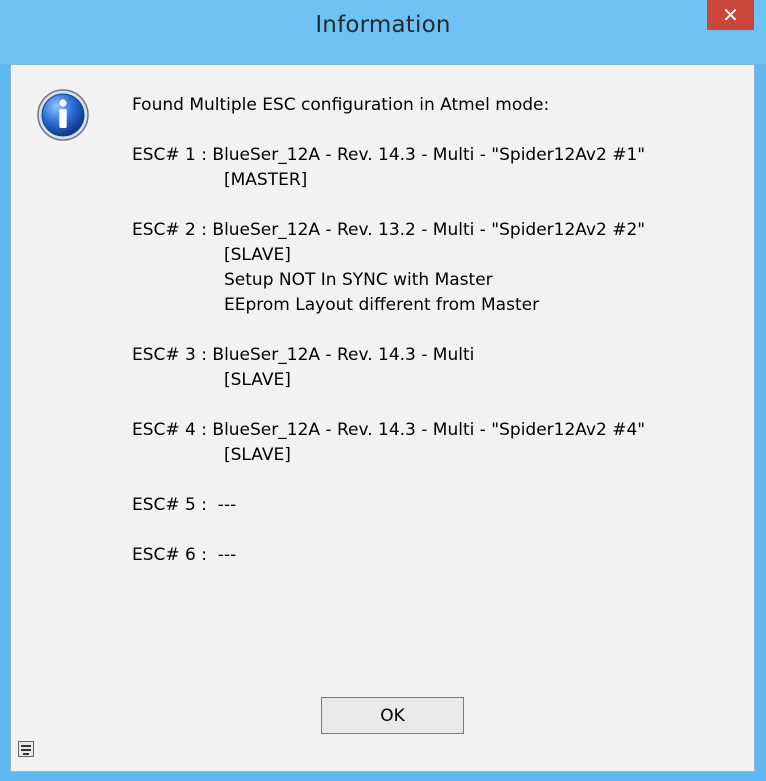 This screenshot has width=766, height=781. What do you see at coordinates (63, 115) in the screenshot?
I see `info-icon` at bounding box center [63, 115].